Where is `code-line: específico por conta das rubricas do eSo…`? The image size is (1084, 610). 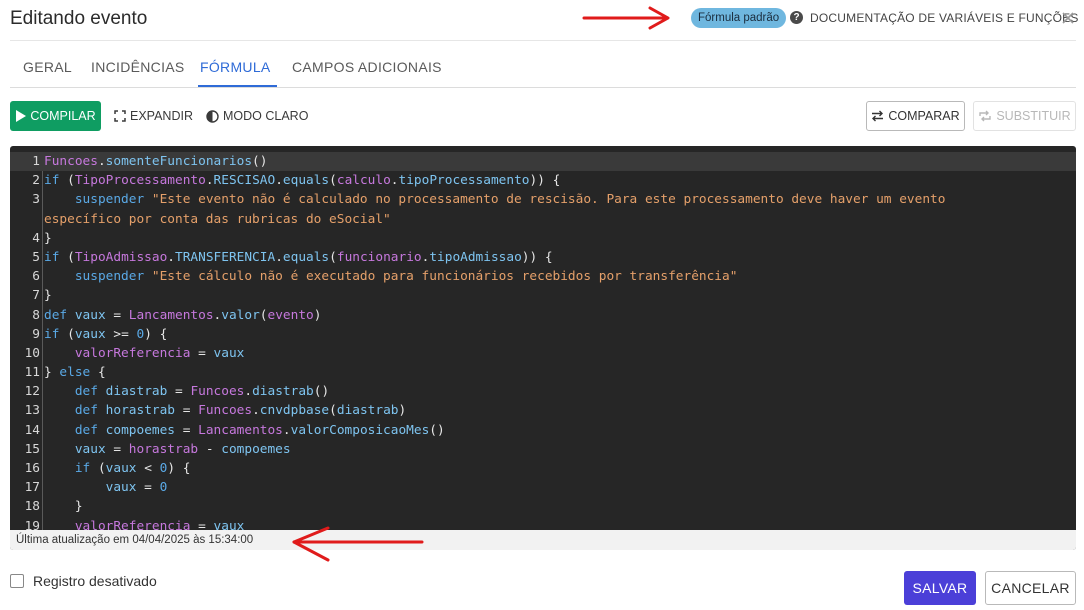
code-line: específico por conta das rubricas do eSo… is located at coordinates (543, 219).